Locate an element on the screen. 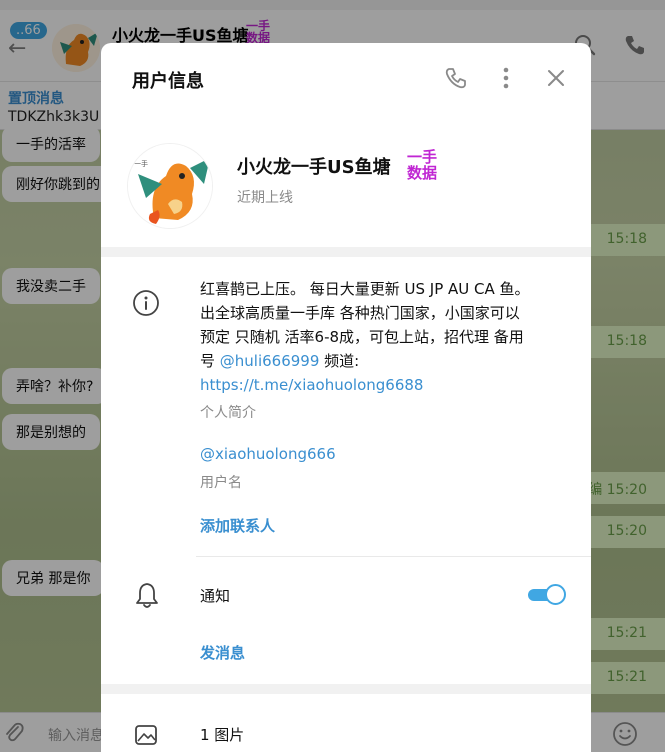 The image size is (665, 752). more-vertical-icon is located at coordinates (506, 78).